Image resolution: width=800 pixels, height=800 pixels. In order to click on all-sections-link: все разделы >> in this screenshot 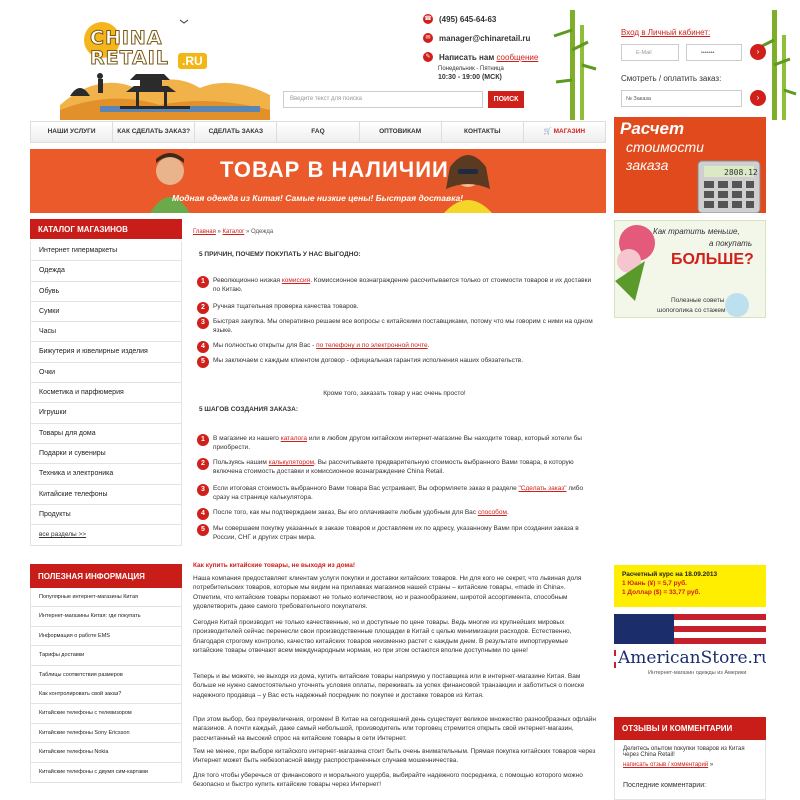, I will do `click(106, 535)`.